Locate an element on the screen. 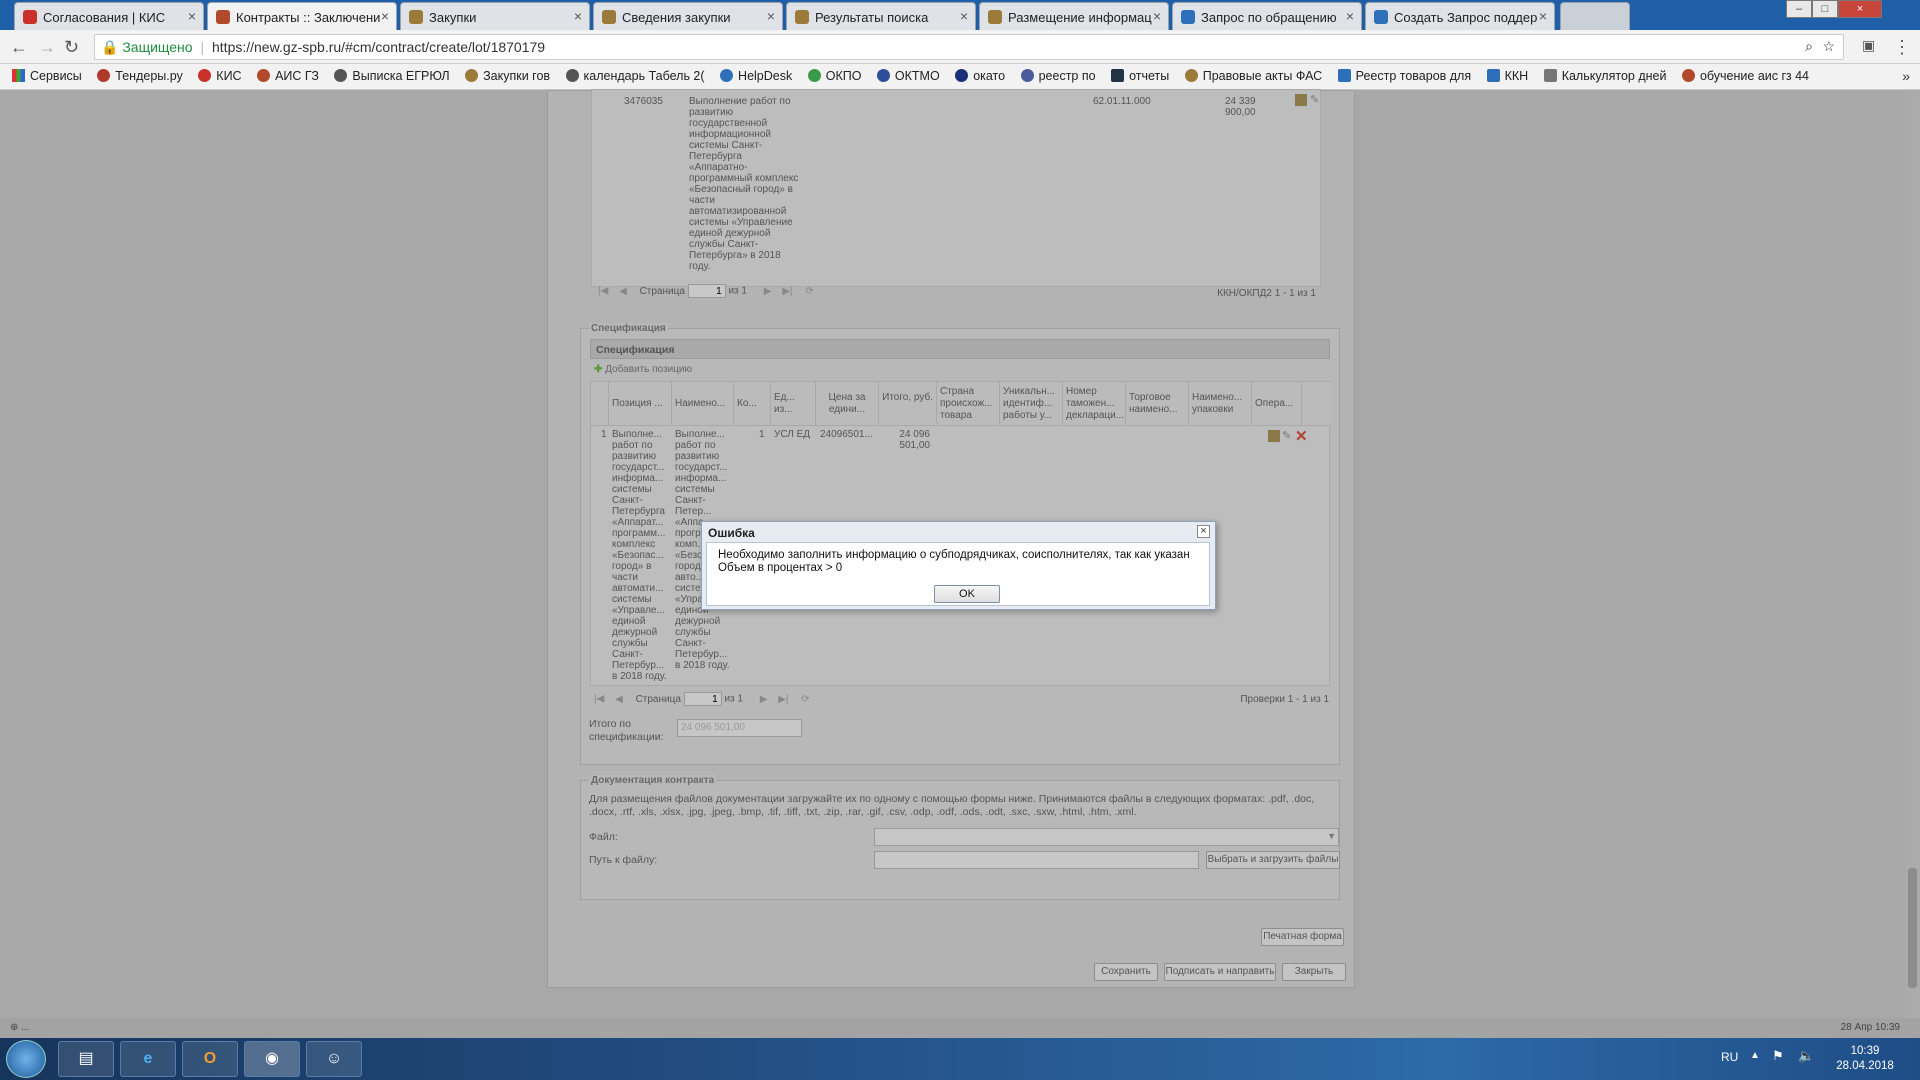  bookmark-item: Реестр товаров для is located at coordinates (1404, 76).